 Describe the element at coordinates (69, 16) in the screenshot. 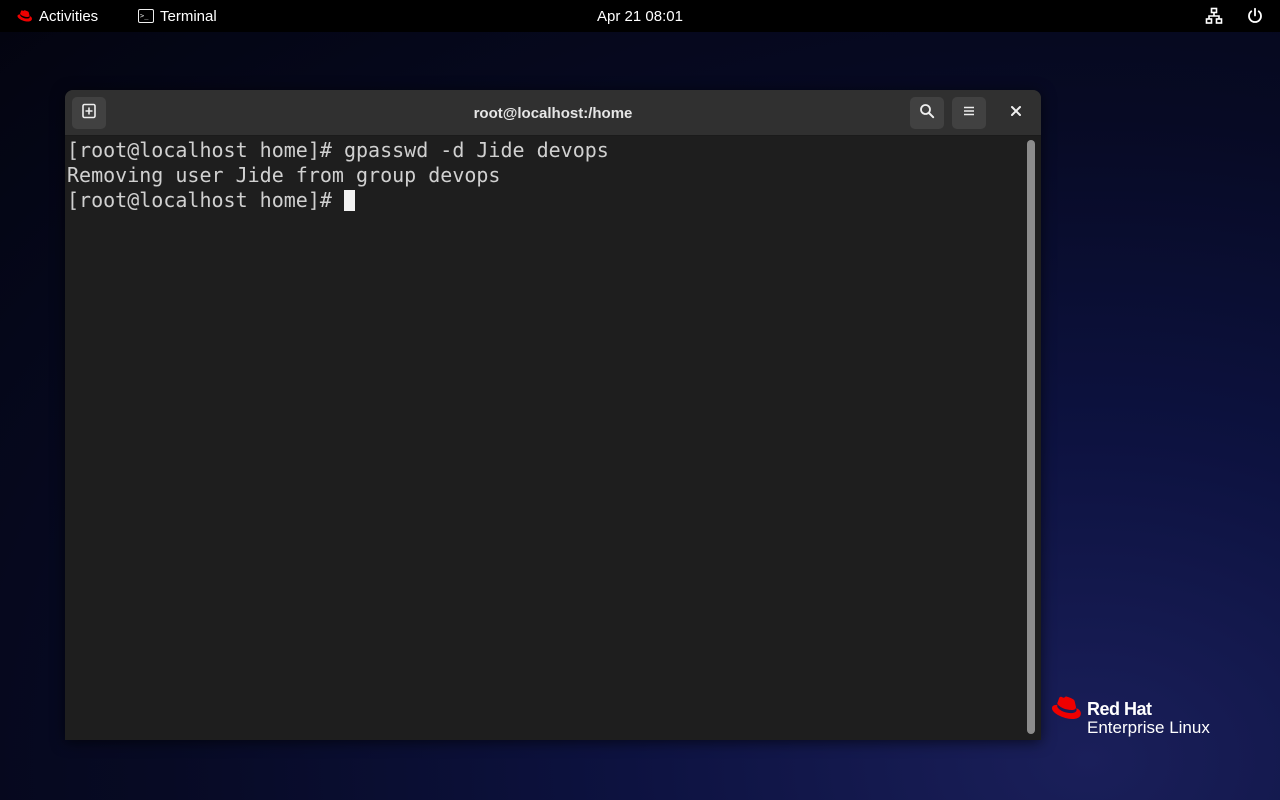

I see `activities-label: Activities` at that location.